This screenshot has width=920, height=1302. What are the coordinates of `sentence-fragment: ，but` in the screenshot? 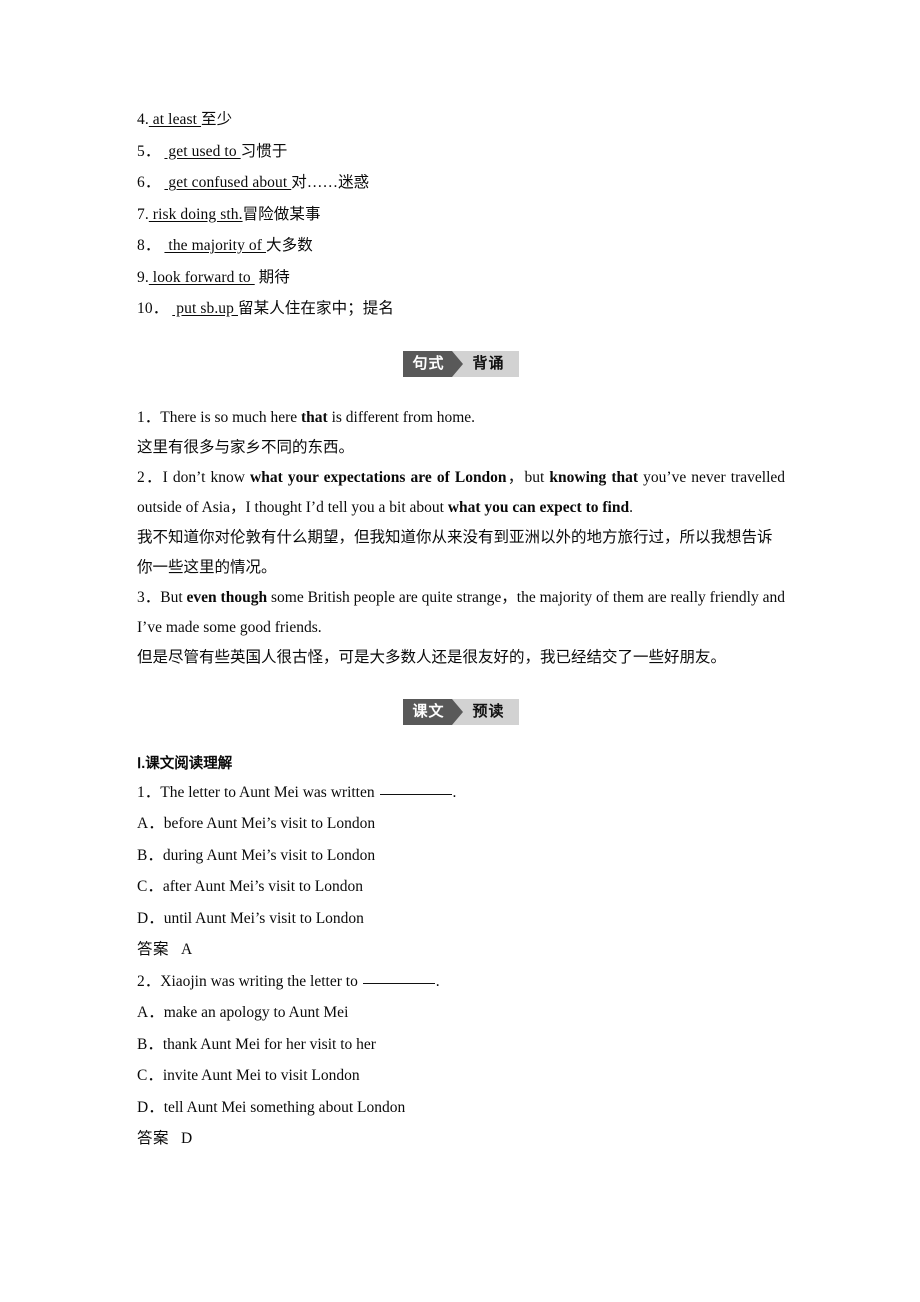 It's located at (528, 477).